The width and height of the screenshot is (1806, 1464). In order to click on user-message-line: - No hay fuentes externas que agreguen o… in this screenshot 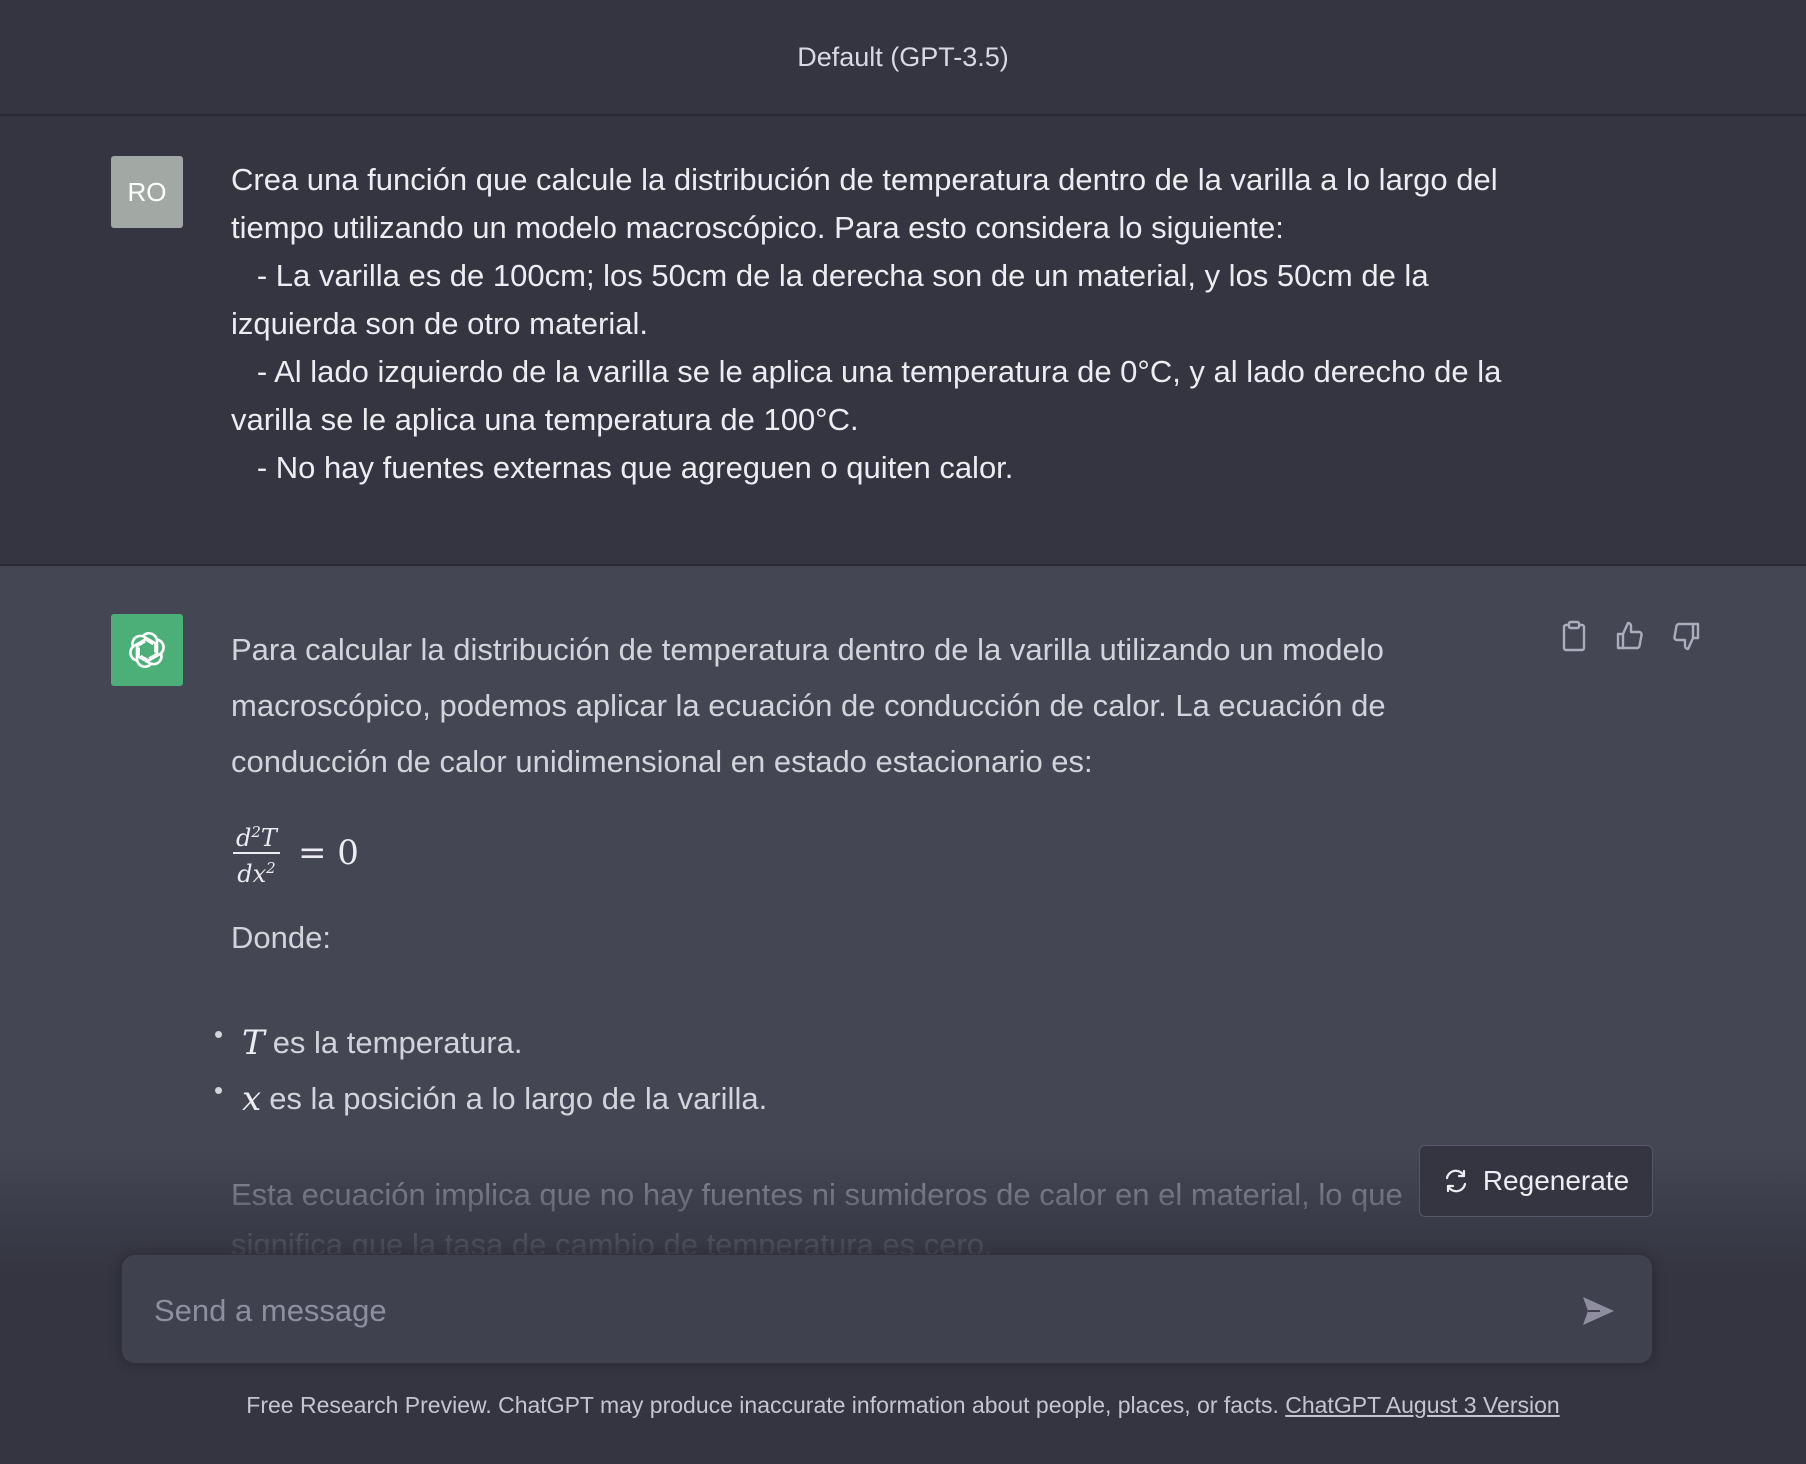, I will do `click(622, 467)`.